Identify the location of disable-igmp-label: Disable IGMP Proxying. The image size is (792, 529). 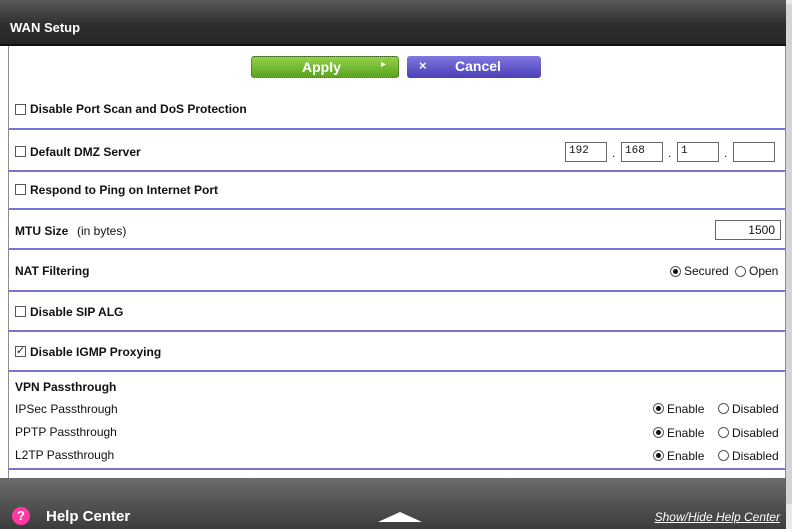
(96, 352).